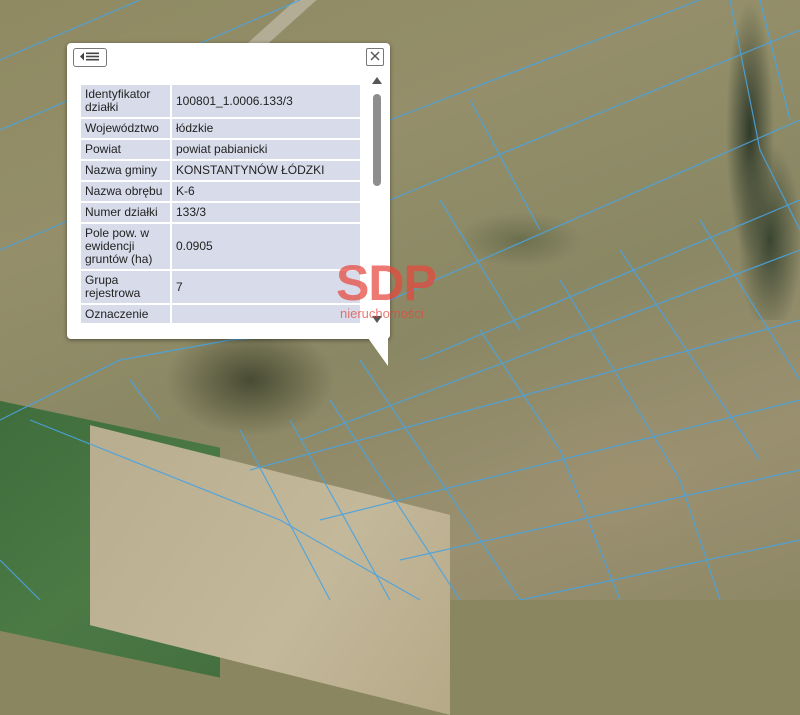 This screenshot has width=800, height=715. I want to click on popup-header, so click(228, 57).